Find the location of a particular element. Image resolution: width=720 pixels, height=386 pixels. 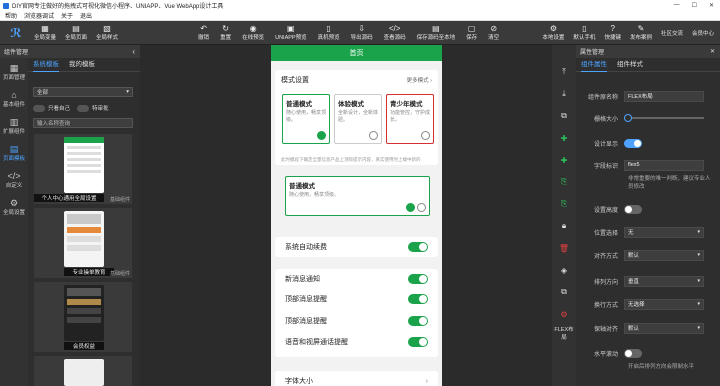

paste-icon: ⎘ is located at coordinates (564, 182).